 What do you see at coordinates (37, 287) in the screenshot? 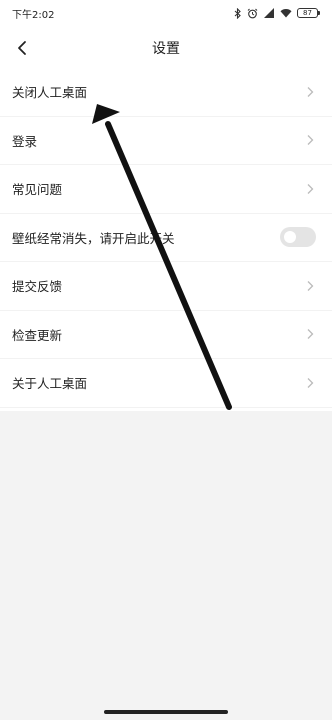
I see `setting-label: 提交反馈` at bounding box center [37, 287].